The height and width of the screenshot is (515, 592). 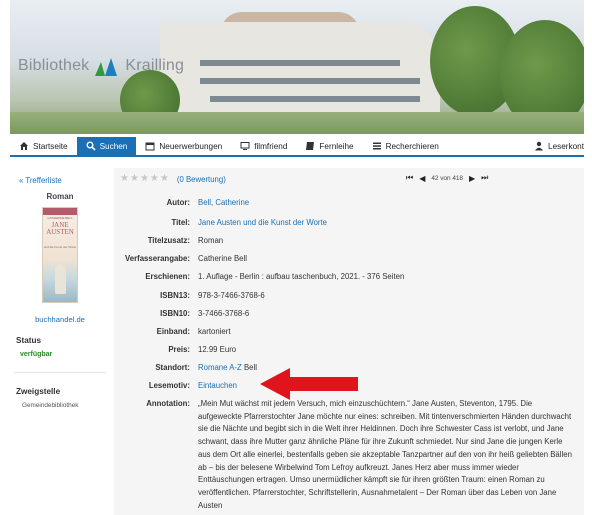 I want to click on book-icon, so click(x=310, y=146).